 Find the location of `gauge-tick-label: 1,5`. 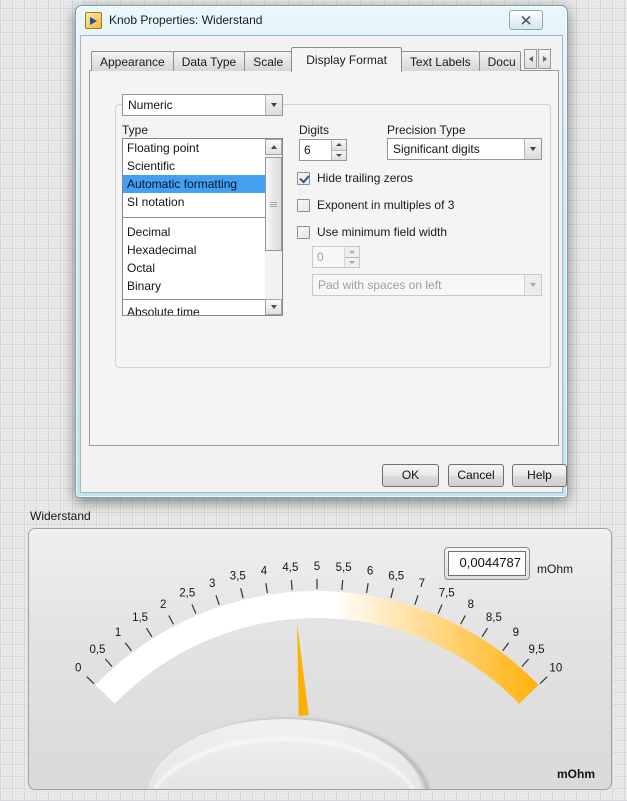

gauge-tick-label: 1,5 is located at coordinates (140, 618).